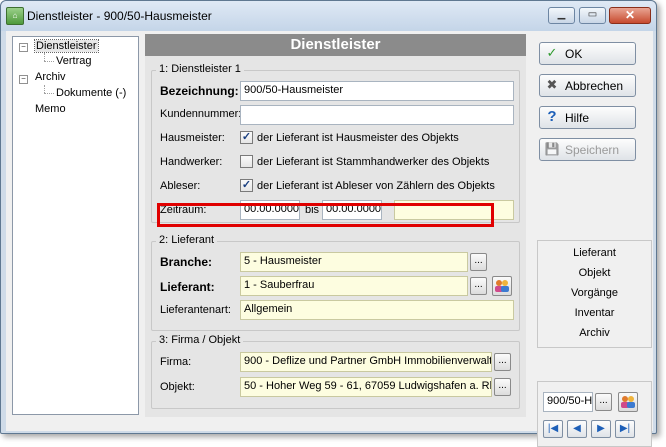 Image resolution: width=666 pixels, height=447 pixels. Describe the element at coordinates (200, 69) in the screenshot. I see `group-label: 1: Dienstleister 1` at that location.